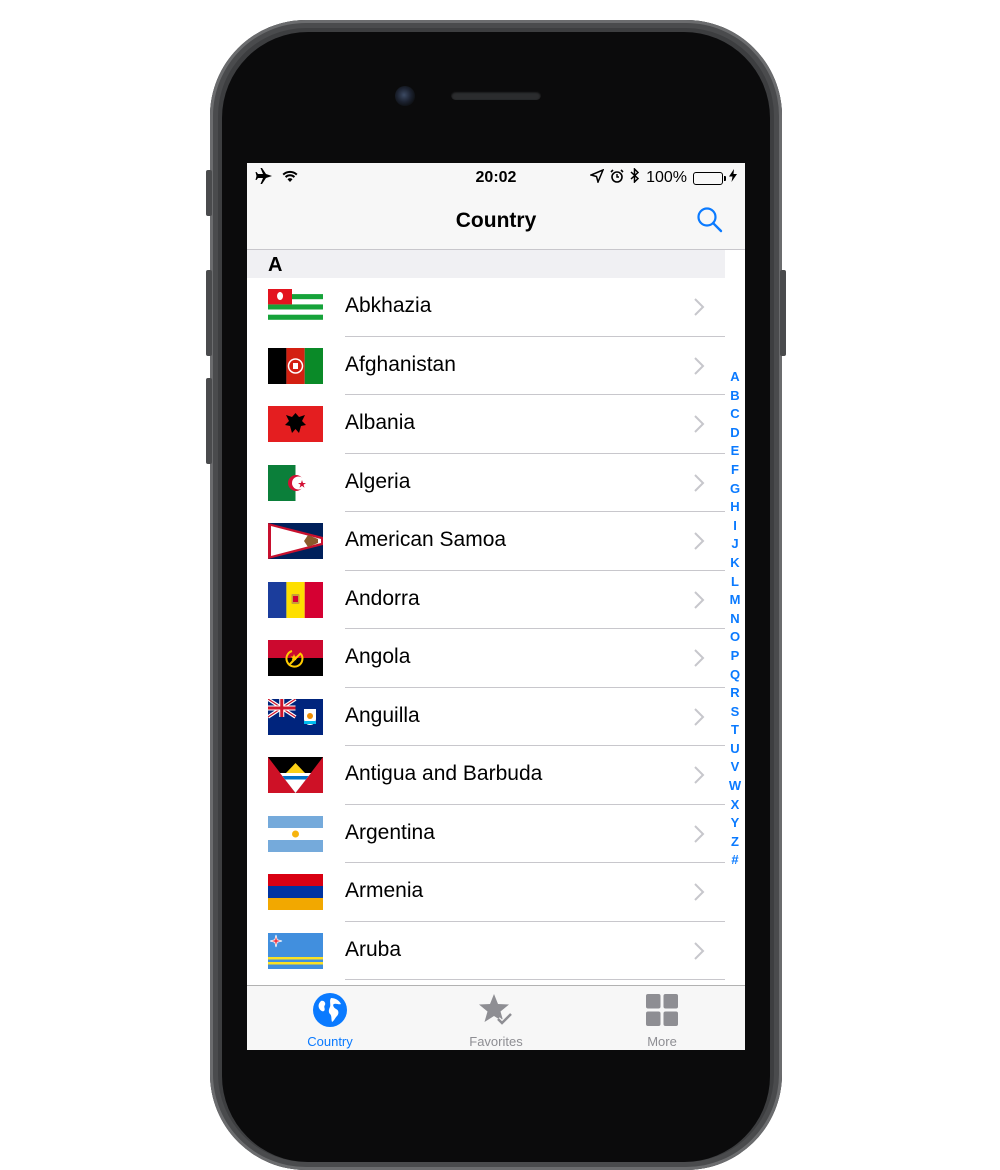 This screenshot has height=1170, width=1000. Describe the element at coordinates (735, 414) in the screenshot. I see `index-letter: C` at that location.